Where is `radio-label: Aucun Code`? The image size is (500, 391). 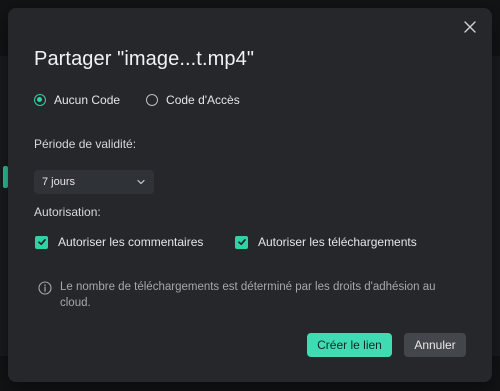 radio-label: Aucun Code is located at coordinates (87, 100).